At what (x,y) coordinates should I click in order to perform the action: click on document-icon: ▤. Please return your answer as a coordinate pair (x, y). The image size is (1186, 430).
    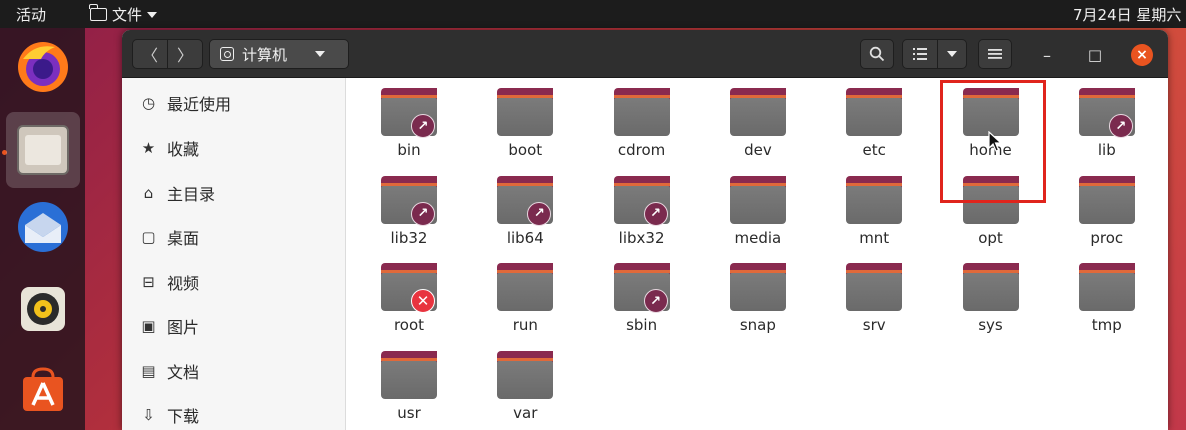
    Looking at the image, I should click on (148, 371).